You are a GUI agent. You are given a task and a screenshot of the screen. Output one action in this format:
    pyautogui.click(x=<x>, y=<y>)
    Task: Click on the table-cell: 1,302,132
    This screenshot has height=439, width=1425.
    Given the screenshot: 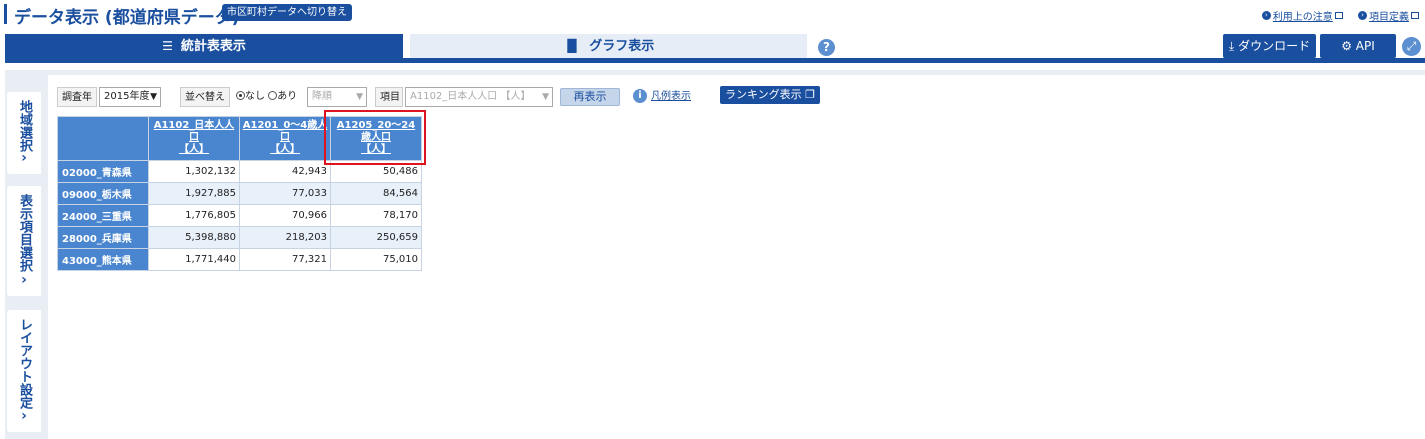 What is the action you would take?
    pyautogui.click(x=194, y=171)
    